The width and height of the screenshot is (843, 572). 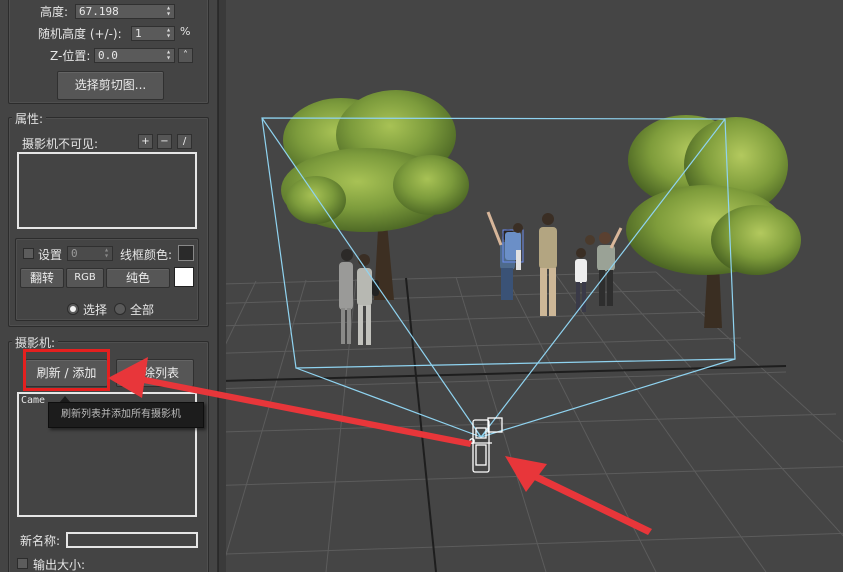 I want to click on edit-button: /, so click(x=184, y=141).